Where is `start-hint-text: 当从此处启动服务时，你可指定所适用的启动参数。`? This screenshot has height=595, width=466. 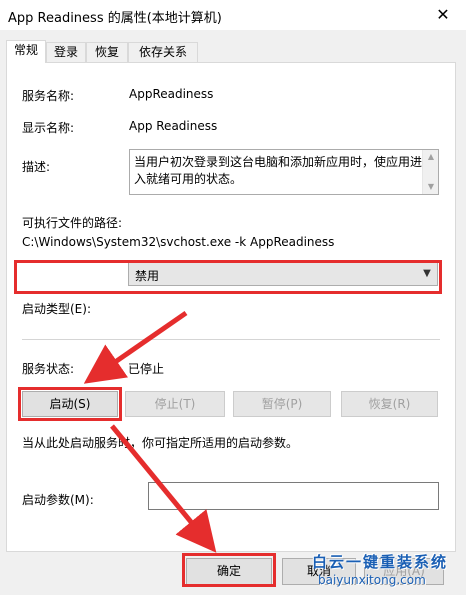
start-hint-text: 当从此处启动服务时，你可指定所适用的启动参数。 is located at coordinates (160, 443).